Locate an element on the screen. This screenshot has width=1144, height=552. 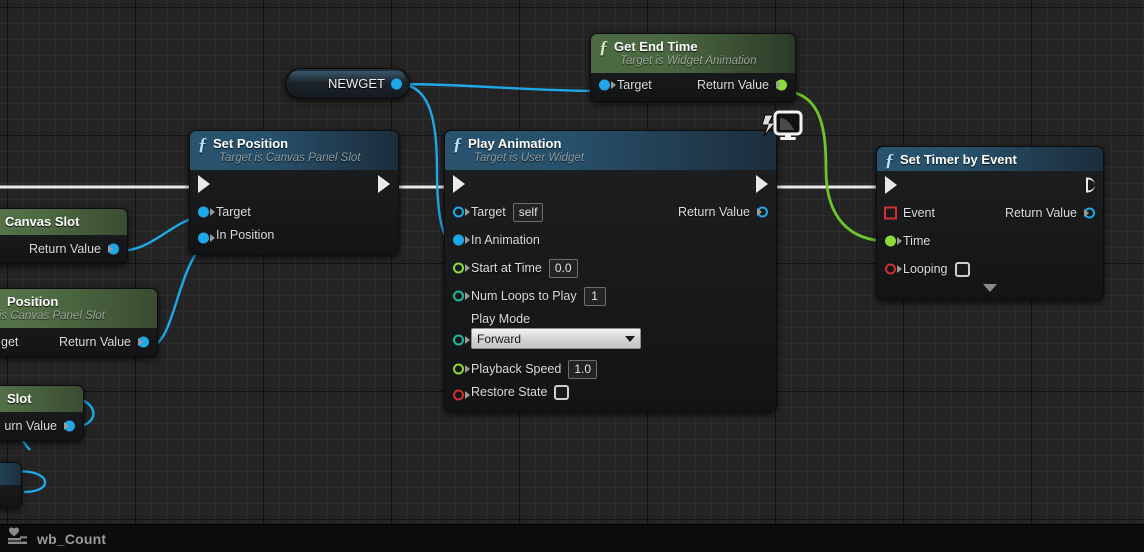
input-pin-playback-speed is located at coordinates (458, 369).